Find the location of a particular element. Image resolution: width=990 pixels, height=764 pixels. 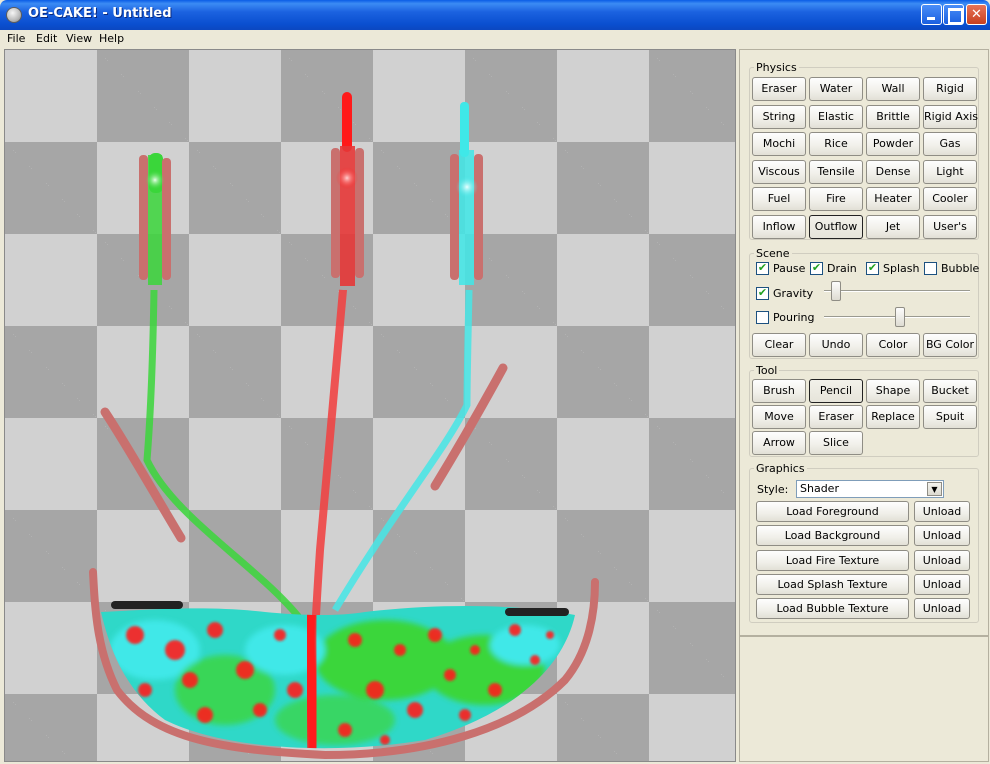

bubble-label: Bubble is located at coordinates (960, 268).